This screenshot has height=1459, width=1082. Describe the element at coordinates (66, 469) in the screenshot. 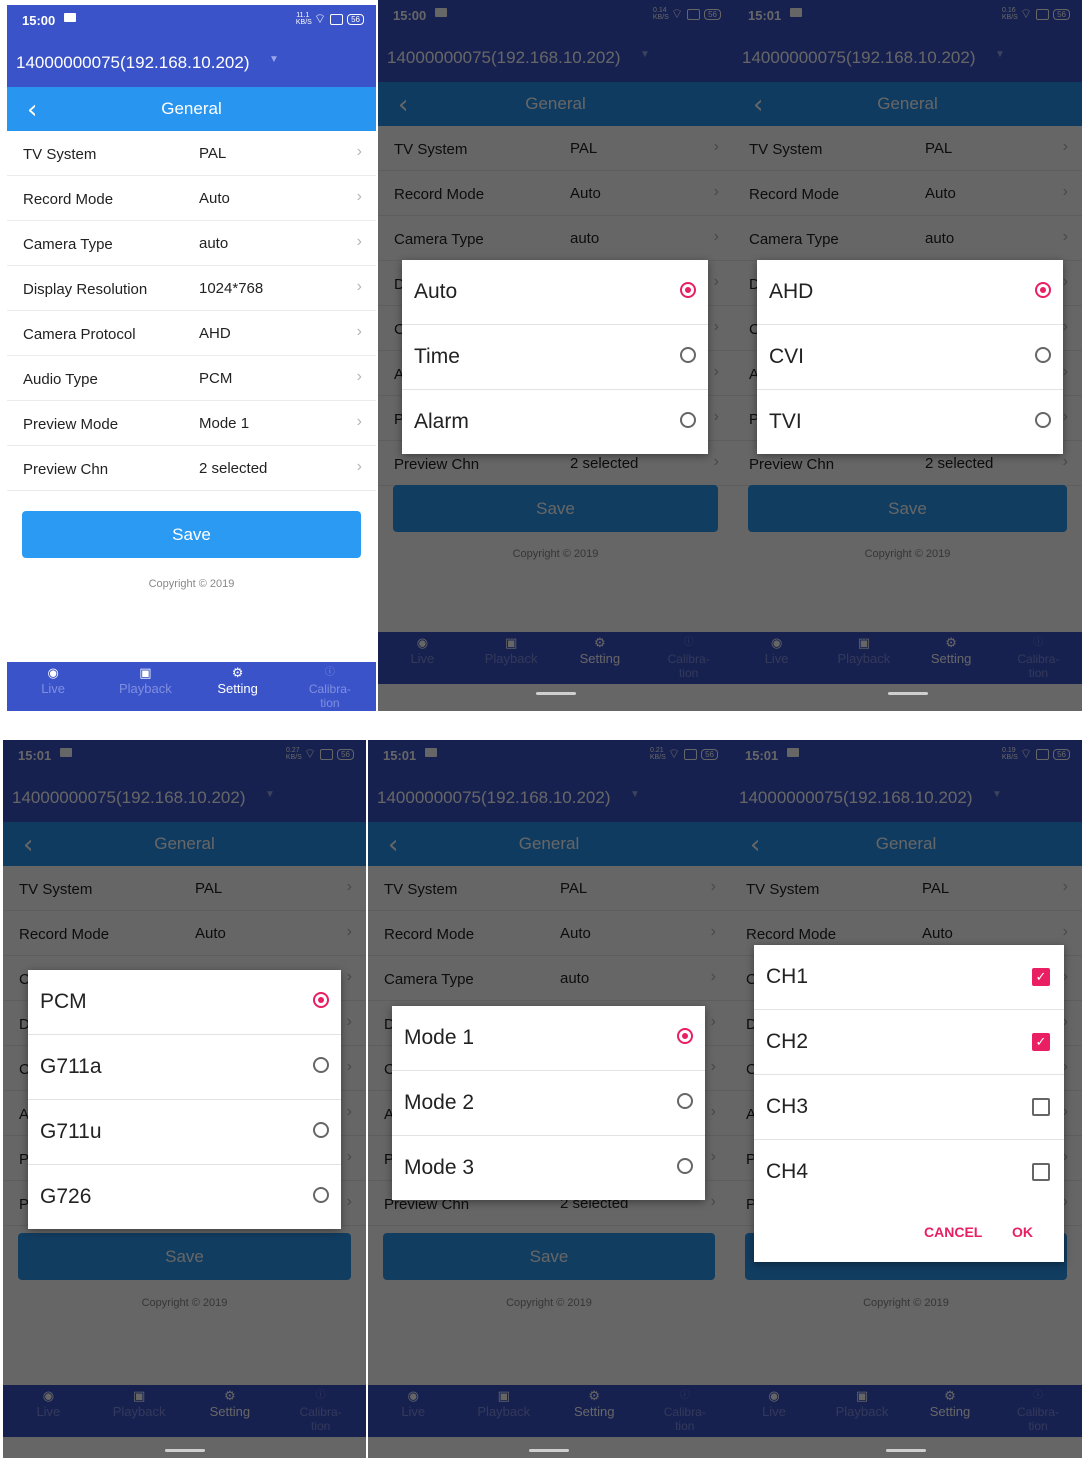

I see `setting-label: Preview Chn` at that location.